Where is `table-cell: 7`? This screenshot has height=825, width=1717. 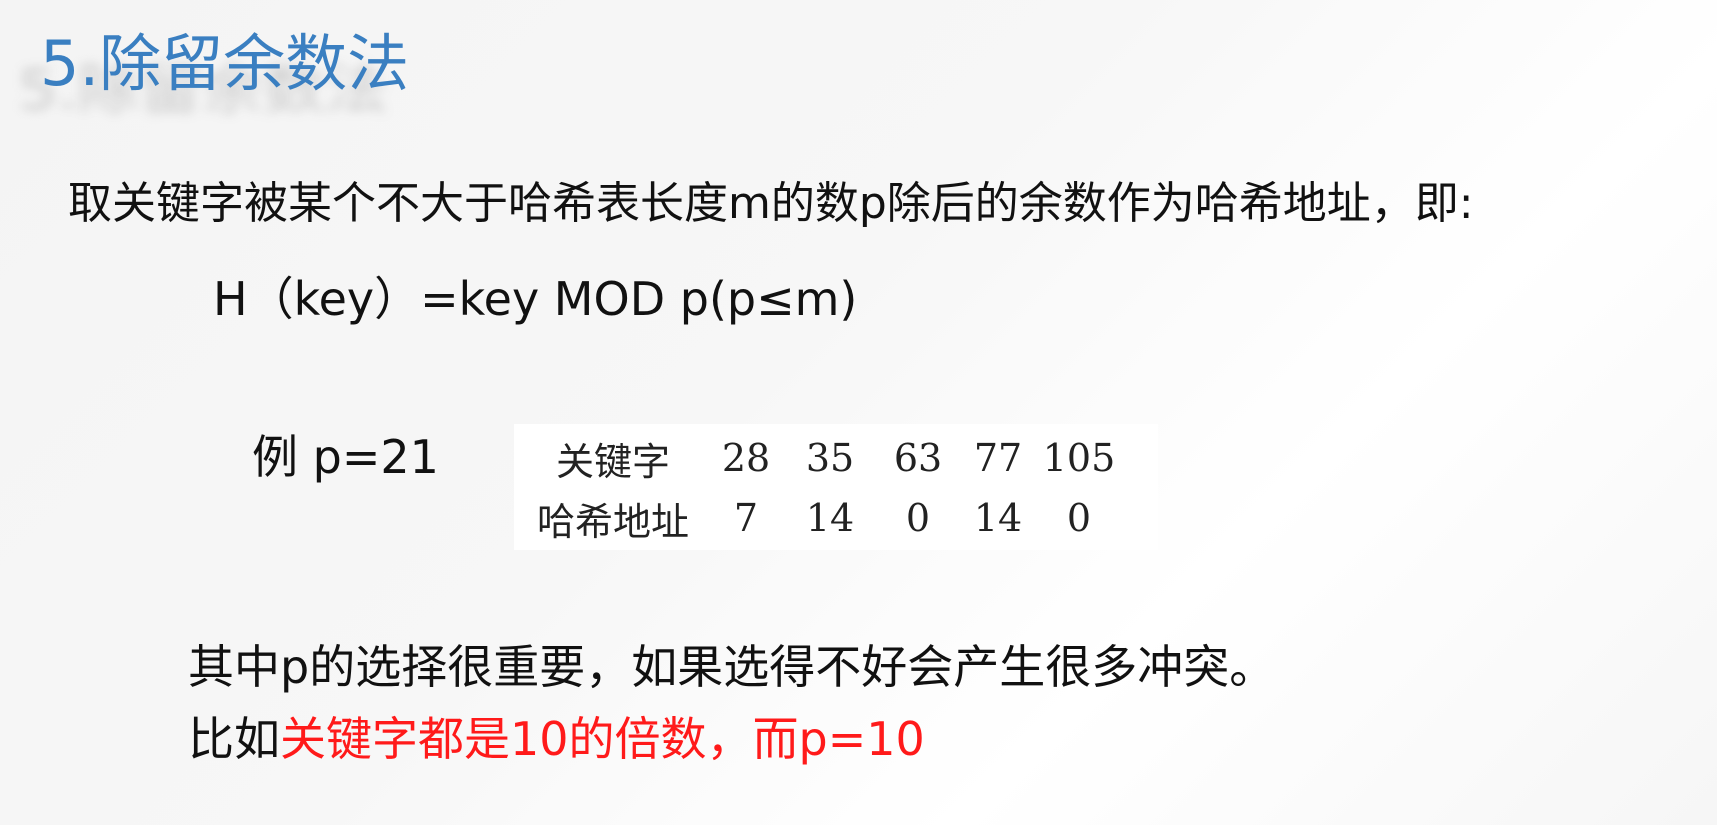
table-cell: 7 is located at coordinates (746, 518).